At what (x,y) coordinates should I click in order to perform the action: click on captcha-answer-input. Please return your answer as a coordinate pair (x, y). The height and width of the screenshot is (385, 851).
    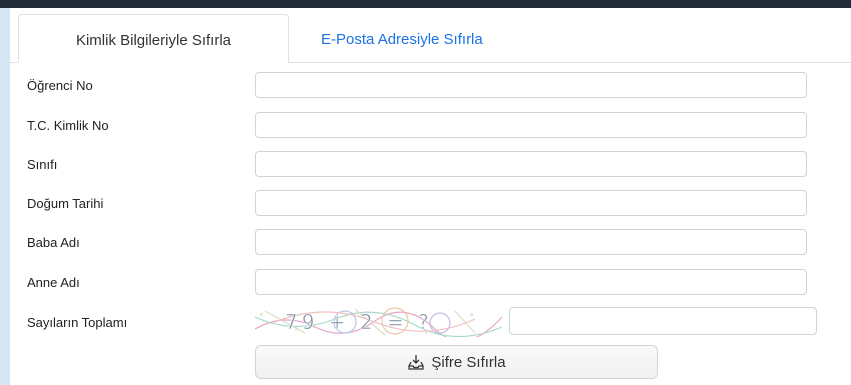
    Looking at the image, I should click on (663, 321).